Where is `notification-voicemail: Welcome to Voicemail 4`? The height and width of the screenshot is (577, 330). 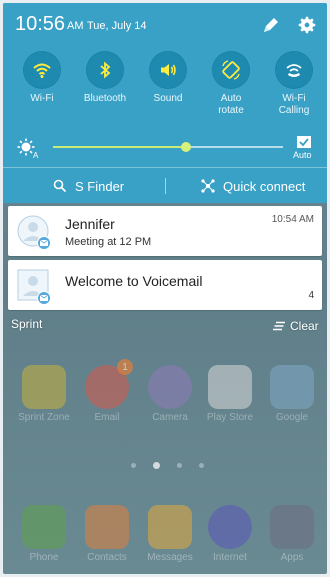 notification-voicemail: Welcome to Voicemail 4 is located at coordinates (165, 285).